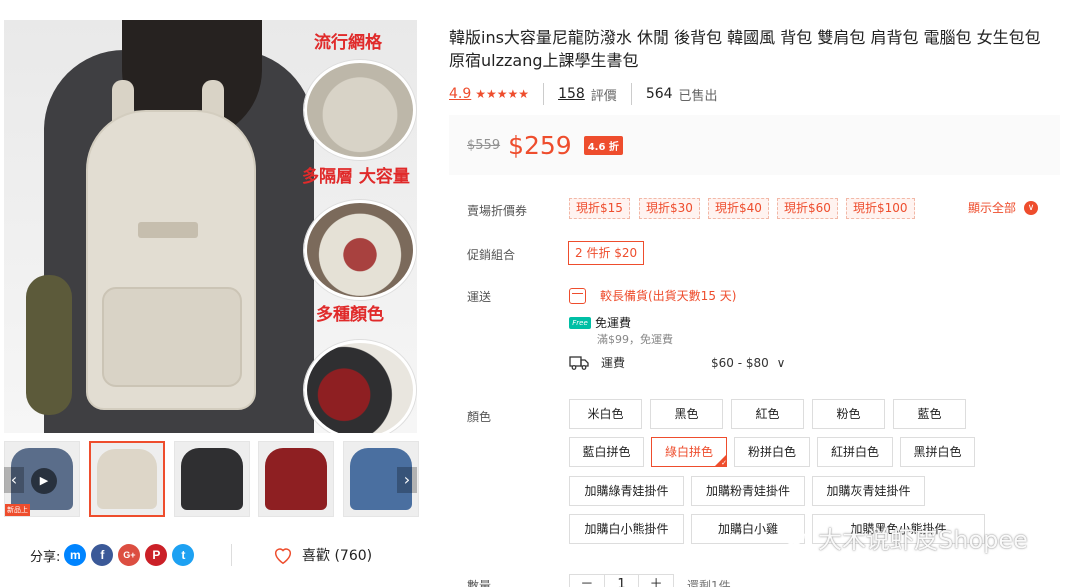  I want to click on variation-option: 藍色, so click(929, 414).